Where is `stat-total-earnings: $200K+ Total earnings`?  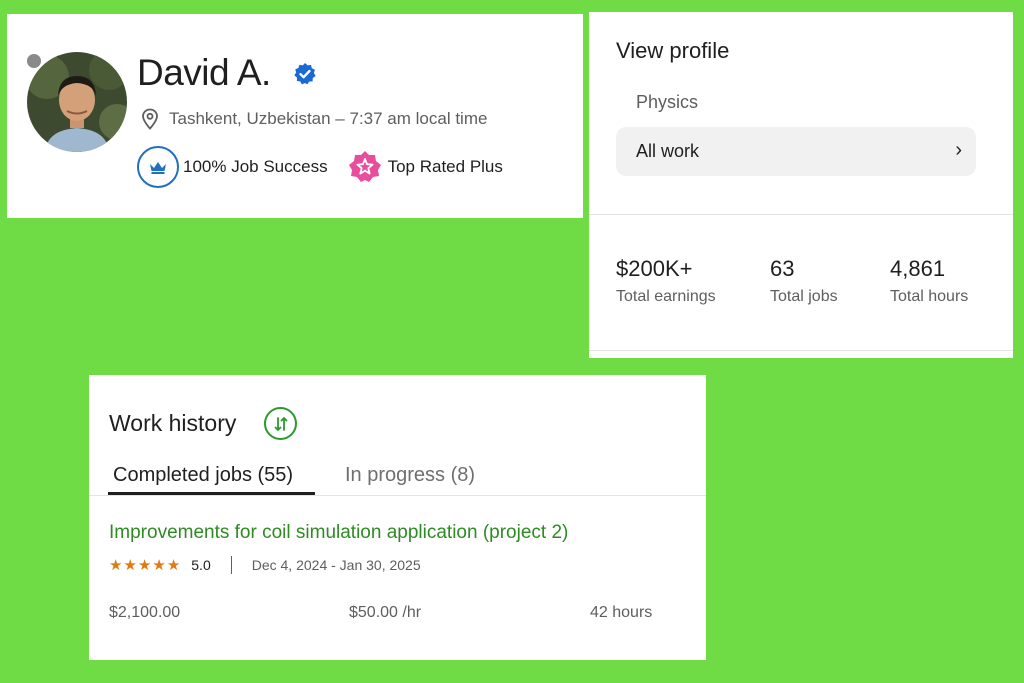
stat-total-earnings: $200K+ Total earnings is located at coordinates (666, 281).